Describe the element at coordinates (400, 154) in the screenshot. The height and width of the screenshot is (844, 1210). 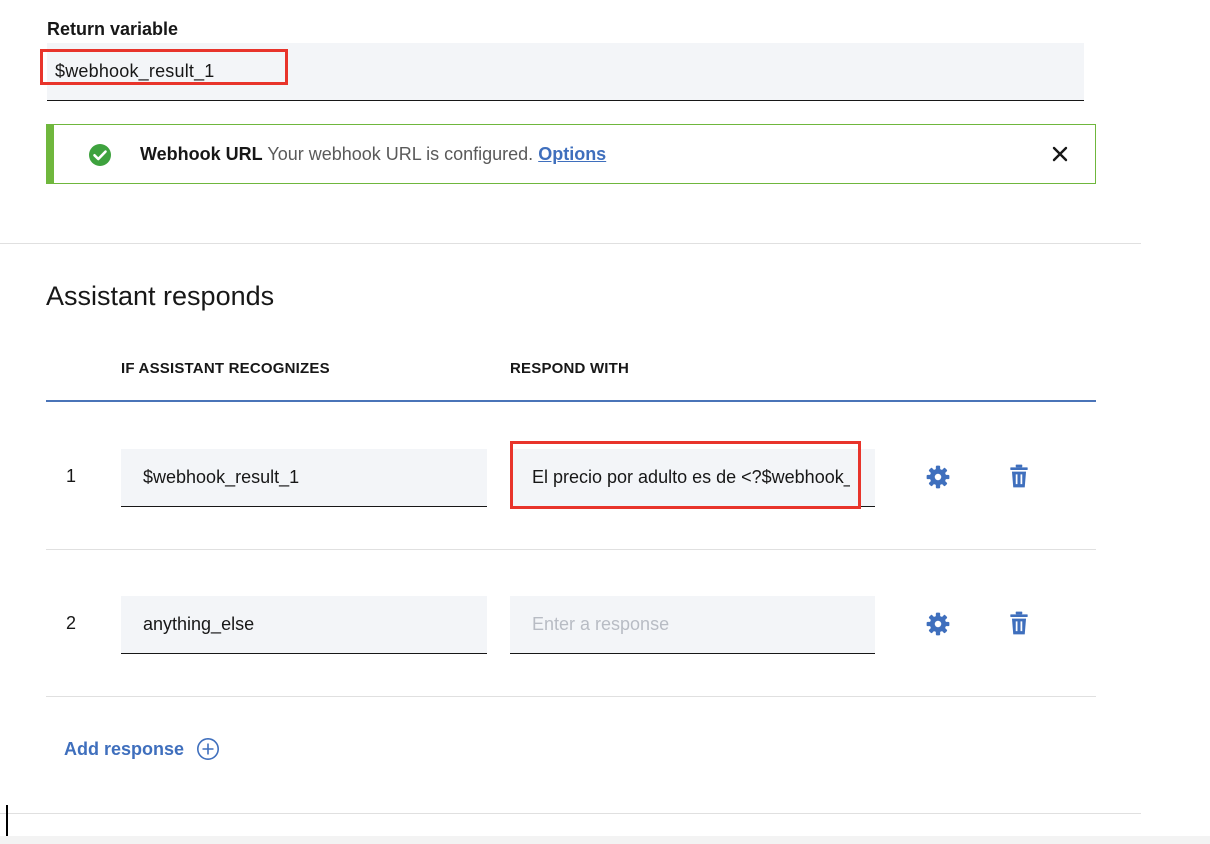
I see `notification-message: Your webhook URL is configured.` at that location.